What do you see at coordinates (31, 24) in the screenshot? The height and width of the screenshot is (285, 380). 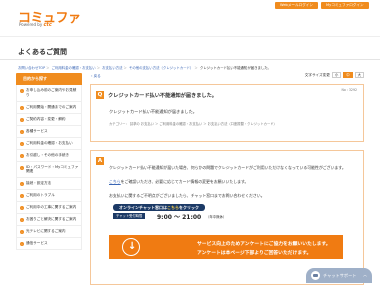 I see `powered-by-text: Powered by` at bounding box center [31, 24].